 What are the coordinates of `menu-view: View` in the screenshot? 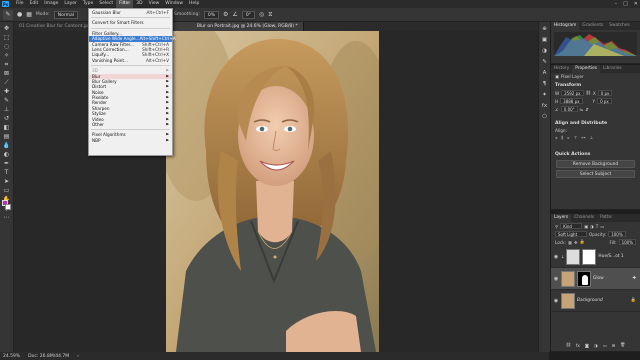 It's located at (154, 4).